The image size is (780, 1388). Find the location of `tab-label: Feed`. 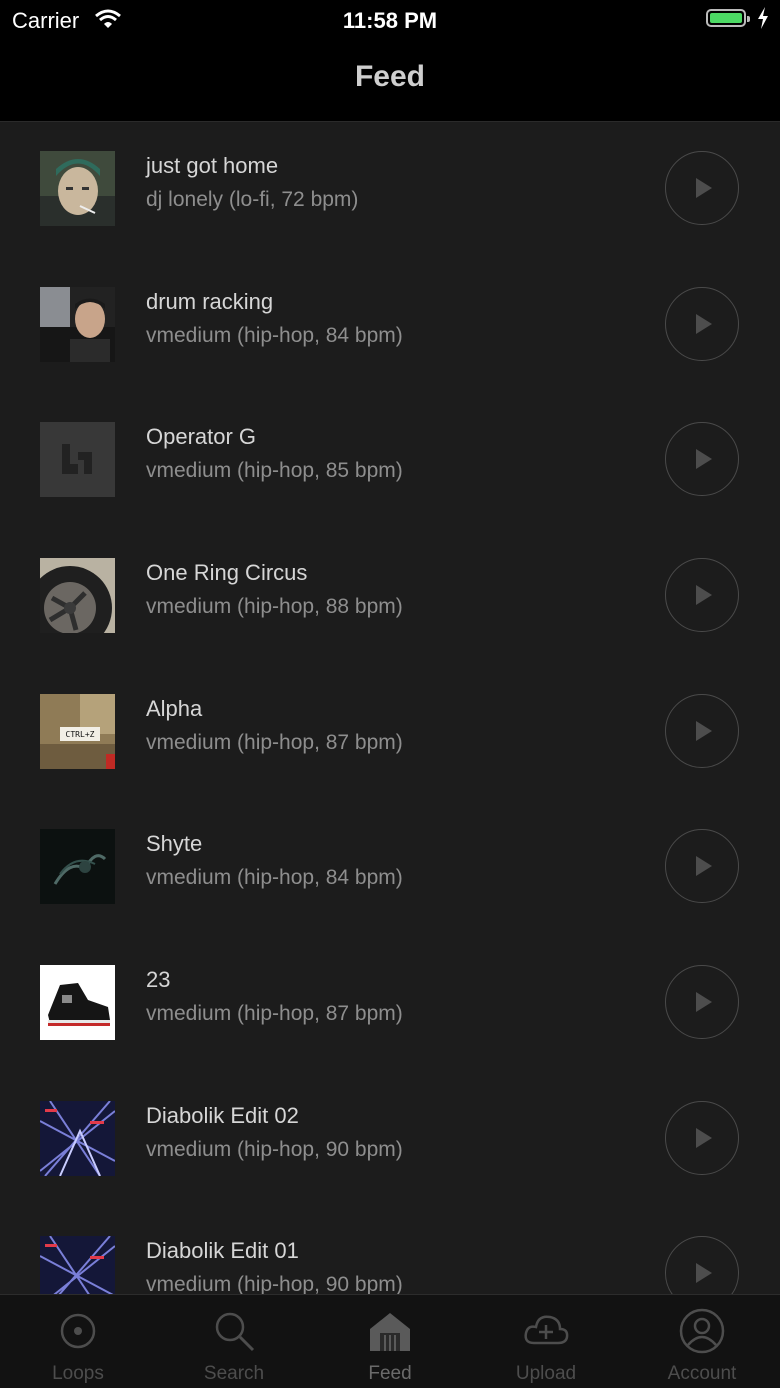

tab-label: Feed is located at coordinates (390, 1373).